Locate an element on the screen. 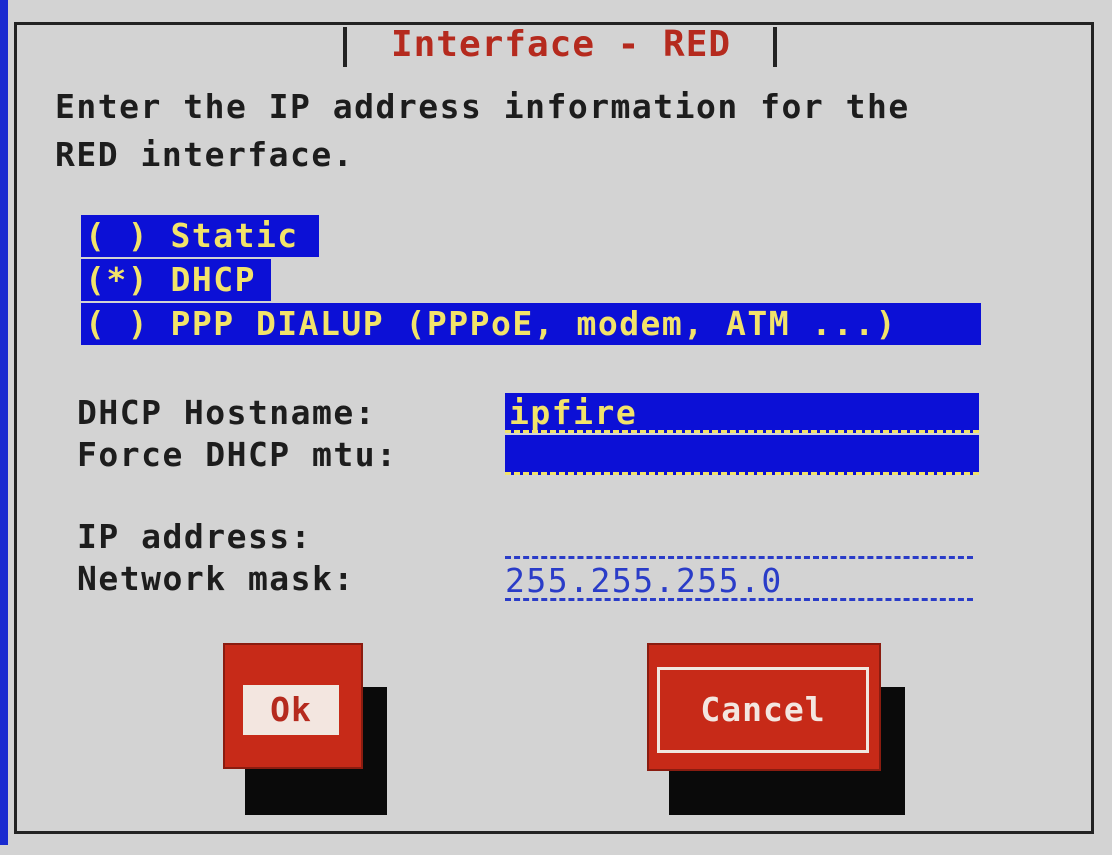 The image size is (1112, 855). cancel-button: Cancel is located at coordinates (764, 707).